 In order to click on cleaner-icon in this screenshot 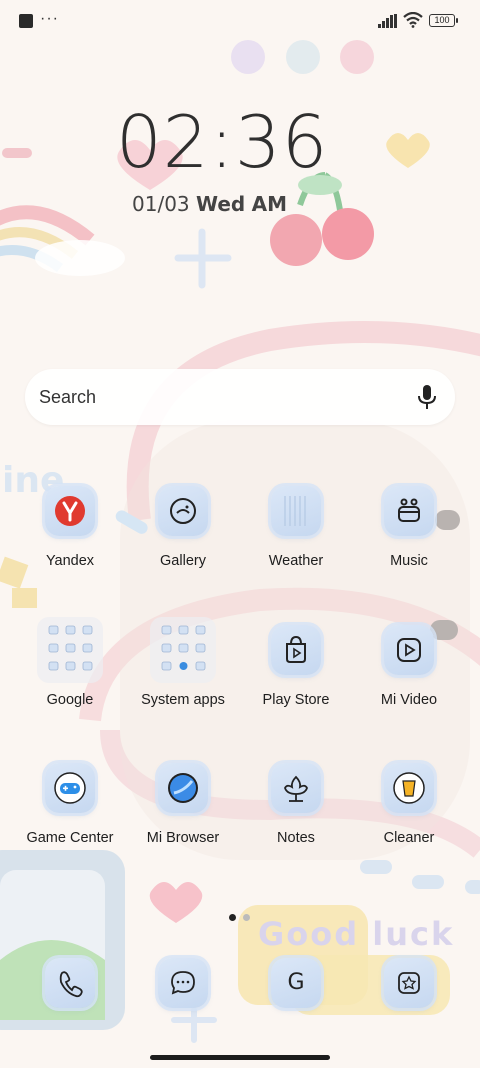, I will do `click(409, 788)`.